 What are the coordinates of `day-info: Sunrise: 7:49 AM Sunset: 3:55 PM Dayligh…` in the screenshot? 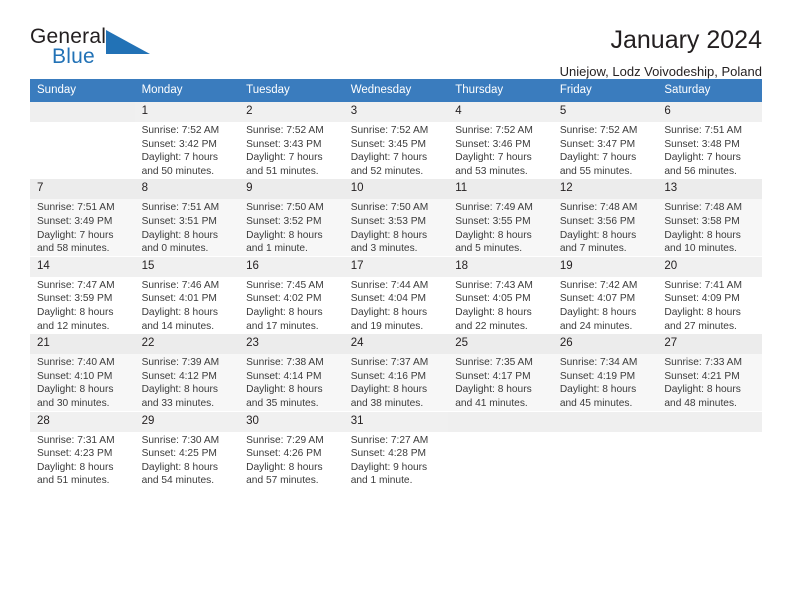 It's located at (494, 228).